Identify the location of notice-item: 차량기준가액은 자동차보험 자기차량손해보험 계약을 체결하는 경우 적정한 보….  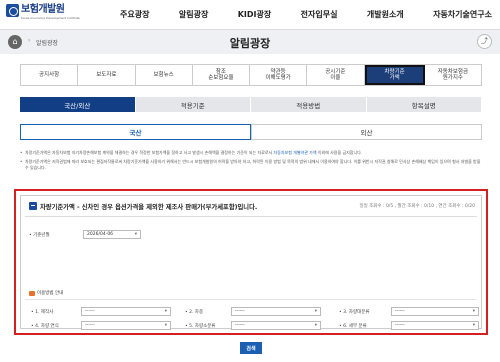
(251, 153).